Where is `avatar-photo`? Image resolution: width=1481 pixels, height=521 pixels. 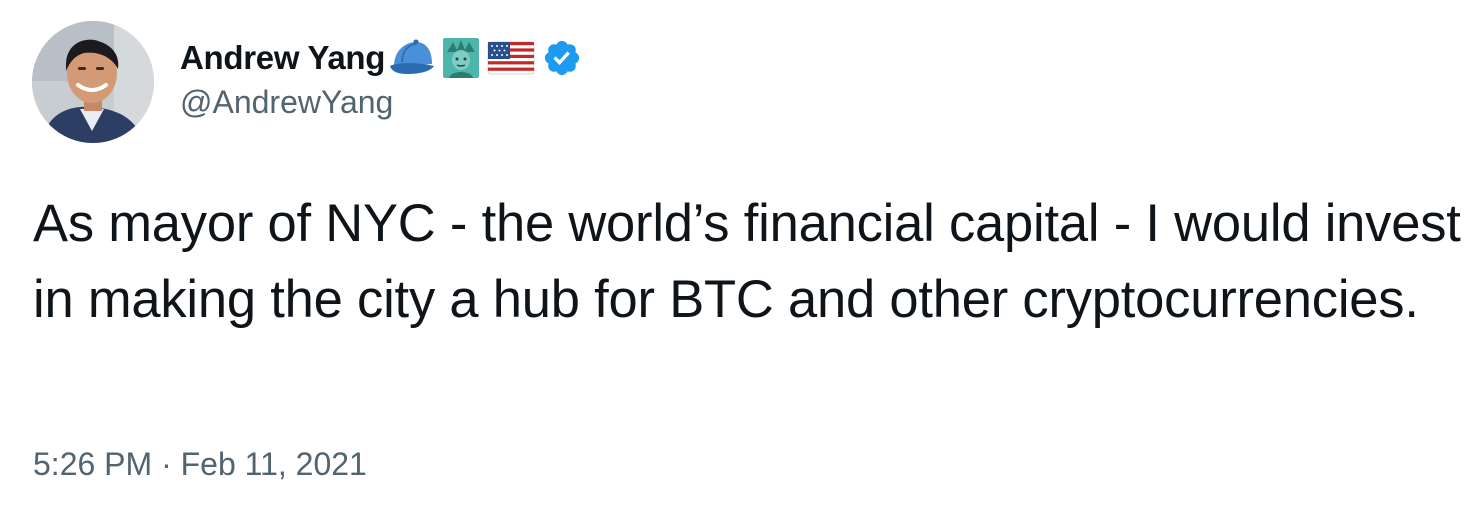 avatar-photo is located at coordinates (93, 82).